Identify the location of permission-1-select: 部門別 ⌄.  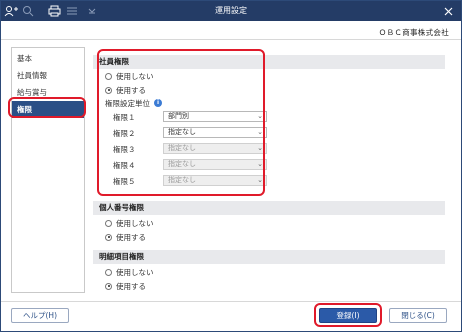
(215, 116).